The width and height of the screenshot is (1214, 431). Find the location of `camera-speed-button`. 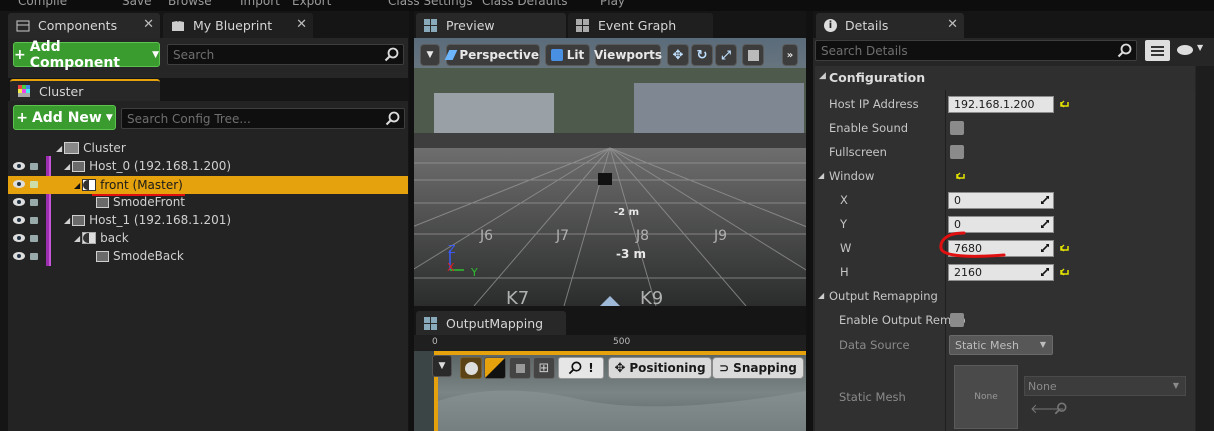

camera-speed-button is located at coordinates (753, 55).